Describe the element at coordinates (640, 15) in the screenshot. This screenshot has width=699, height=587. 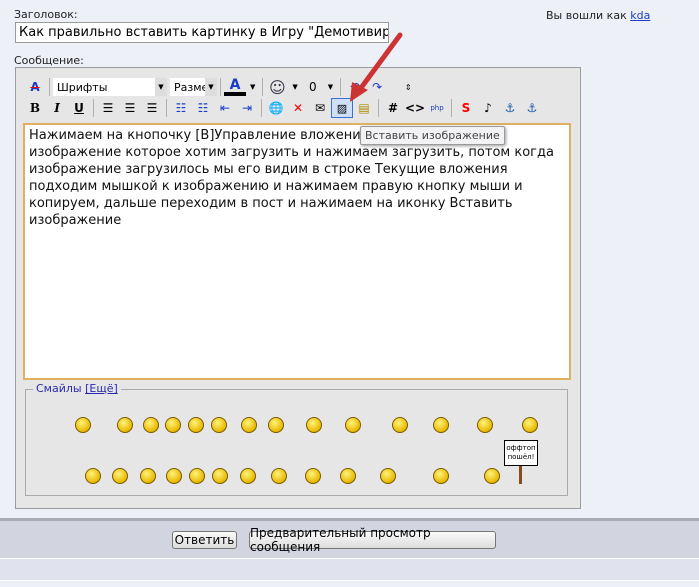
I see `user-link: kda` at that location.